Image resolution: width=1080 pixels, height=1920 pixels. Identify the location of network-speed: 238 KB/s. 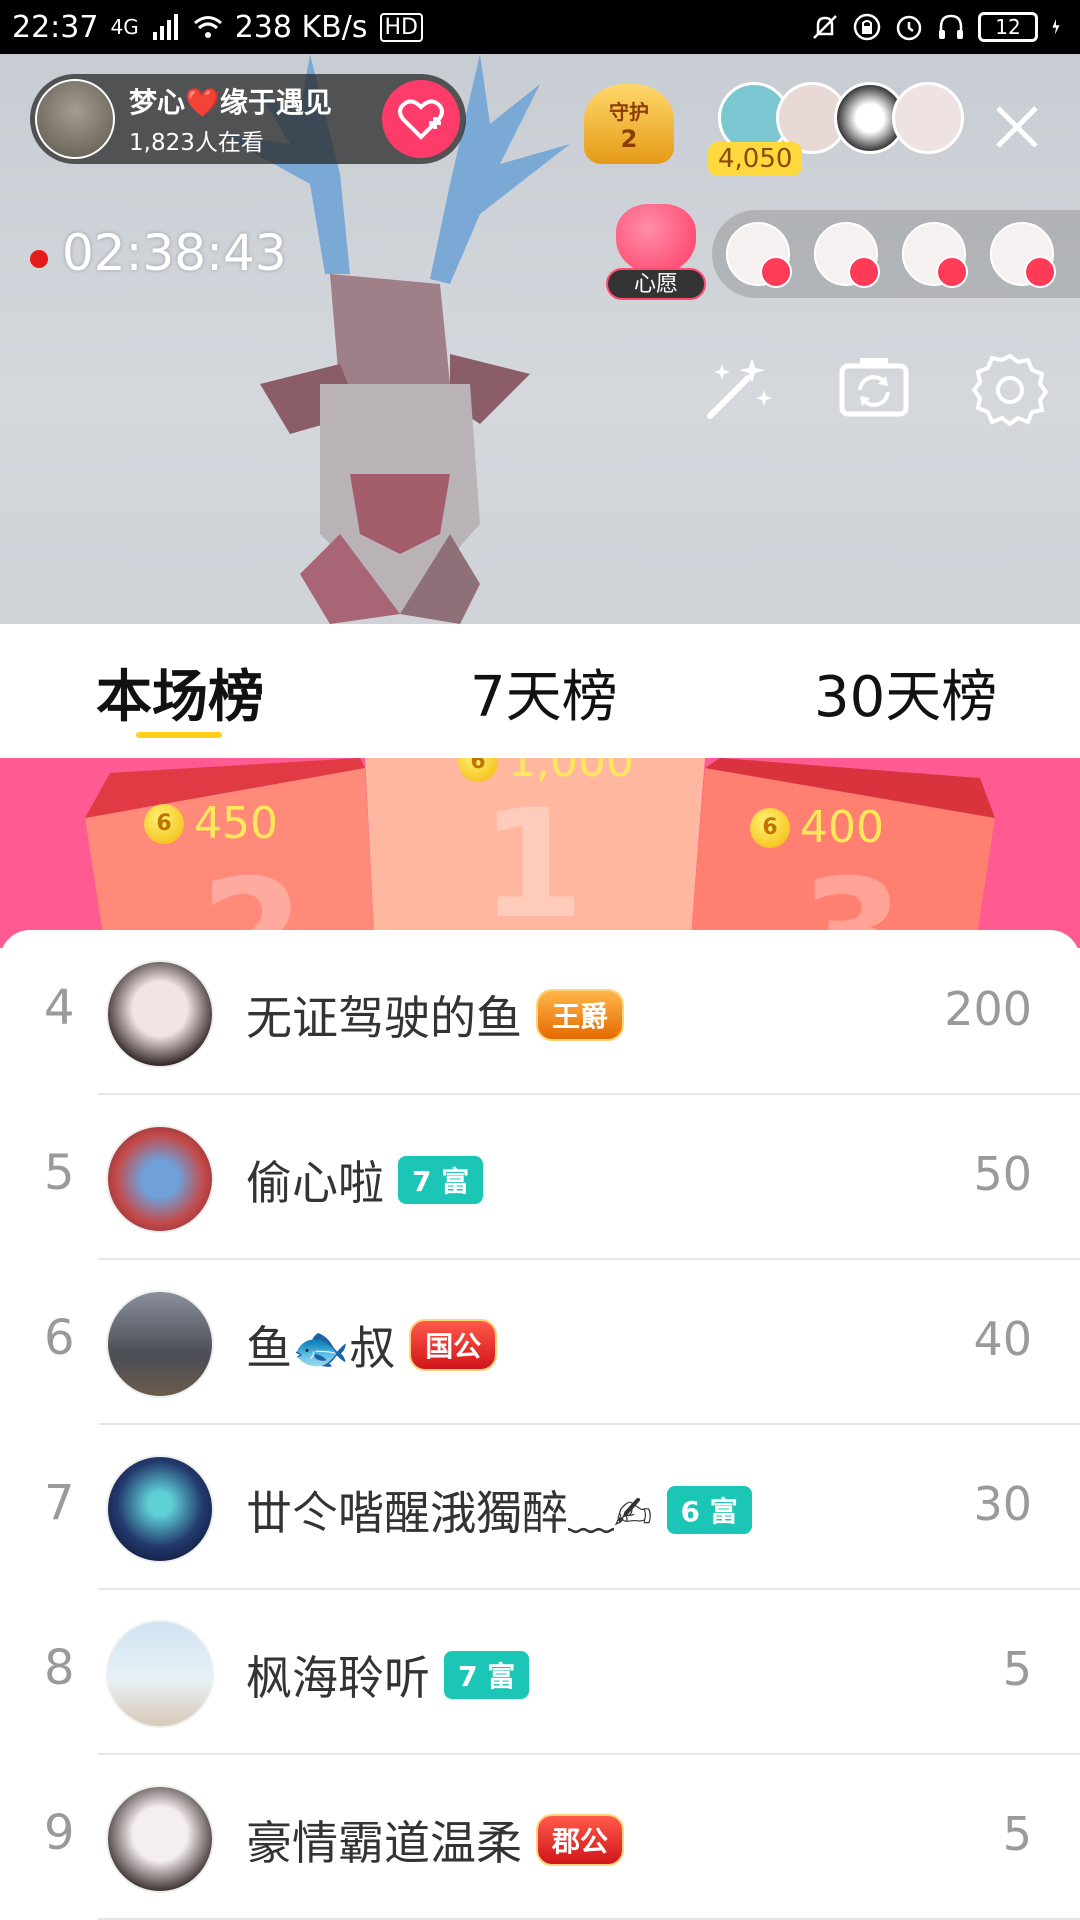
(301, 27).